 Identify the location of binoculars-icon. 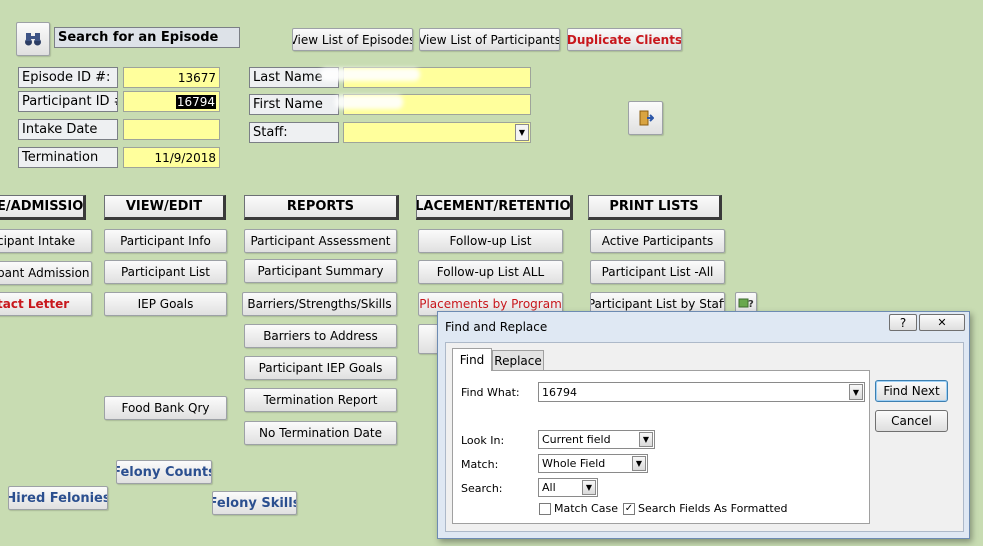
(33, 39).